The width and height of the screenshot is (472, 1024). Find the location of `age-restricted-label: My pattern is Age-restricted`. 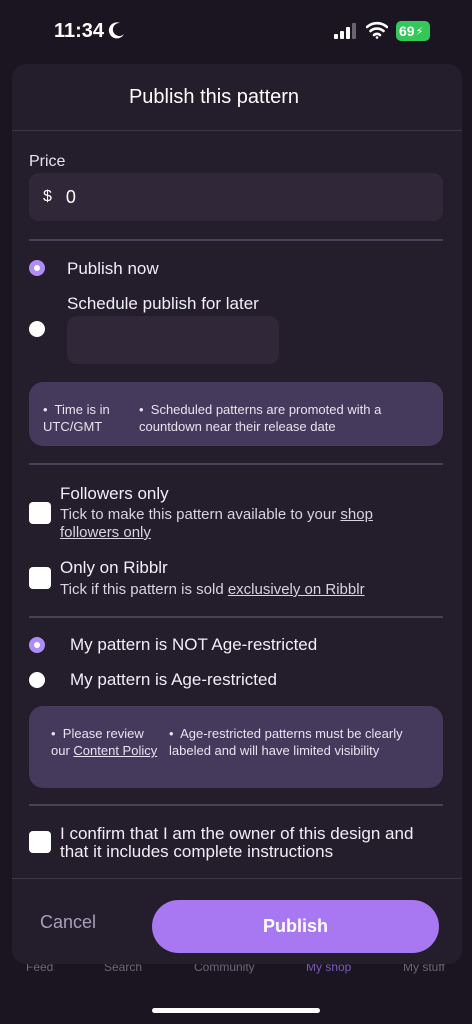

age-restricted-label: My pattern is Age-restricted is located at coordinates (173, 679).